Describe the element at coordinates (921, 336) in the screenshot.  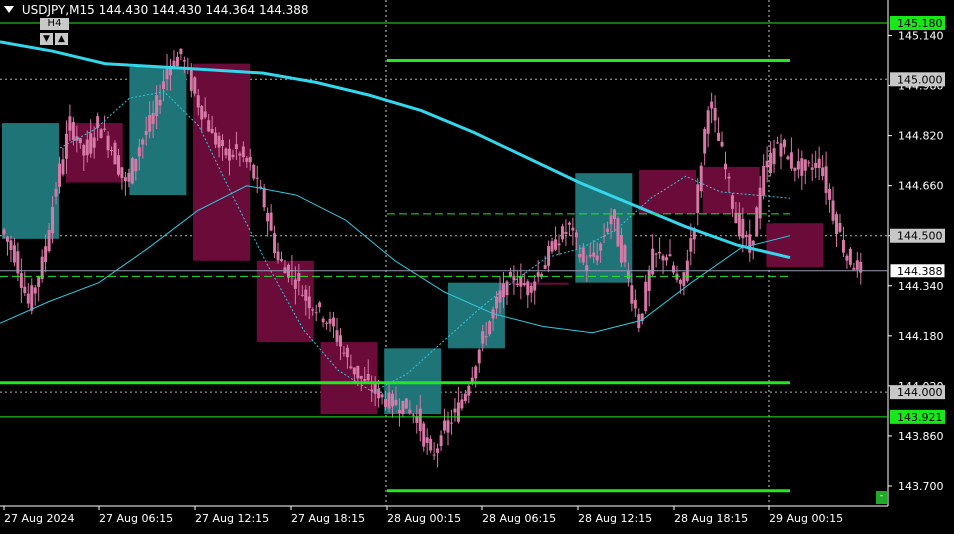
I see `y-tick-label: 144.180` at that location.